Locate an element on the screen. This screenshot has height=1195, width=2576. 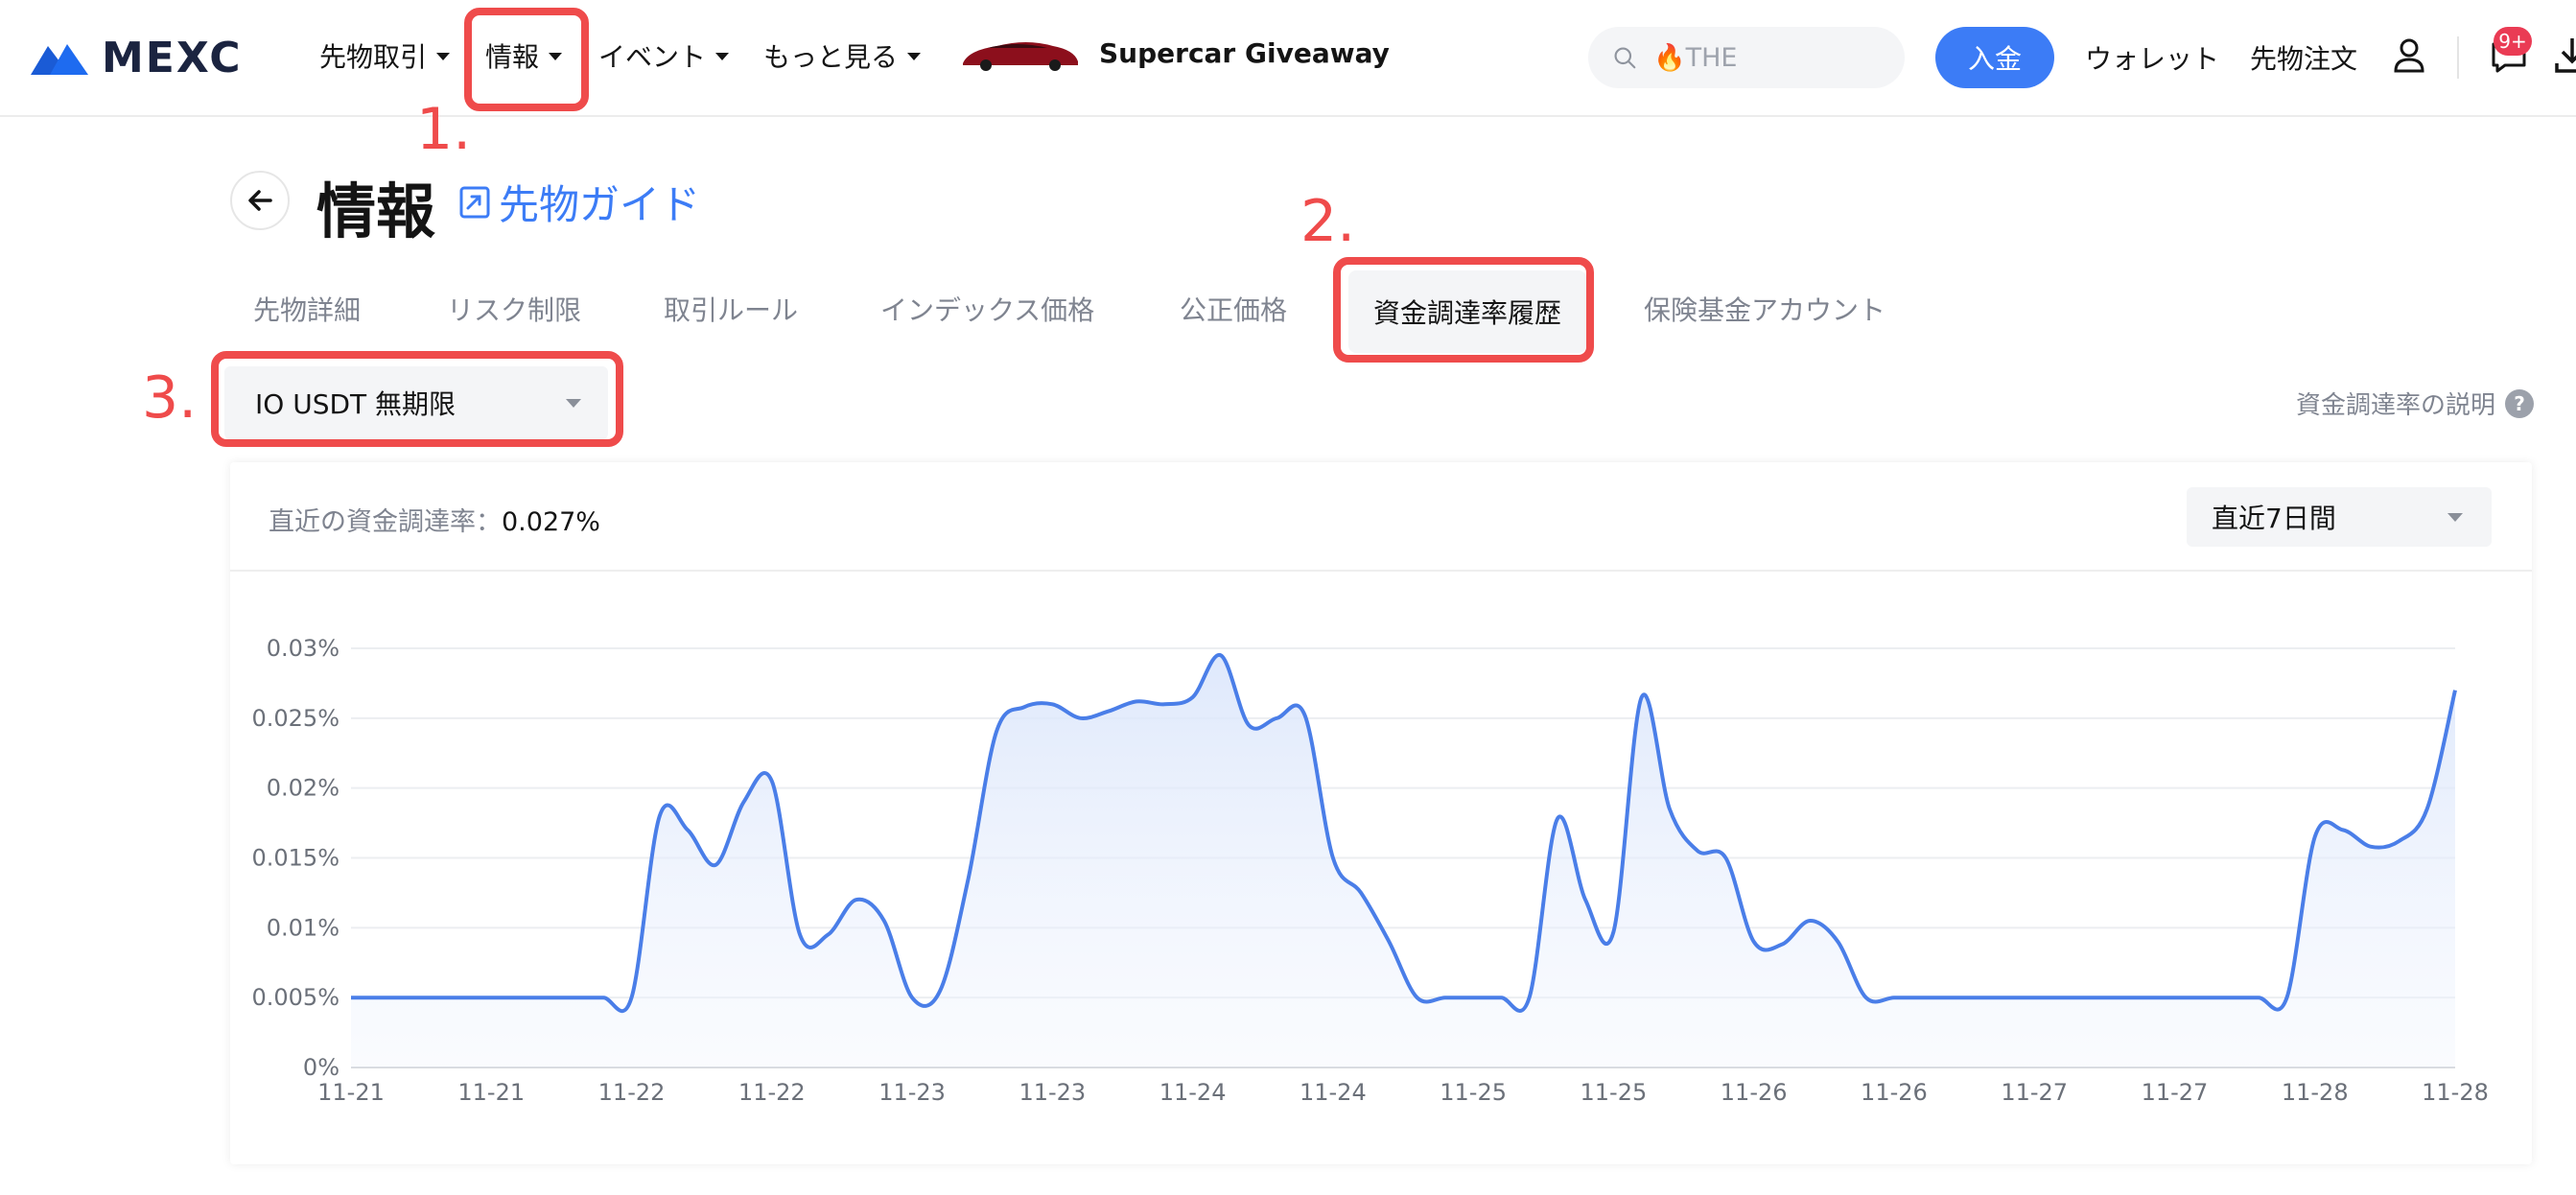
funding-rate-explain-link: 資金調達率の説明 ? is located at coordinates (2415, 403).